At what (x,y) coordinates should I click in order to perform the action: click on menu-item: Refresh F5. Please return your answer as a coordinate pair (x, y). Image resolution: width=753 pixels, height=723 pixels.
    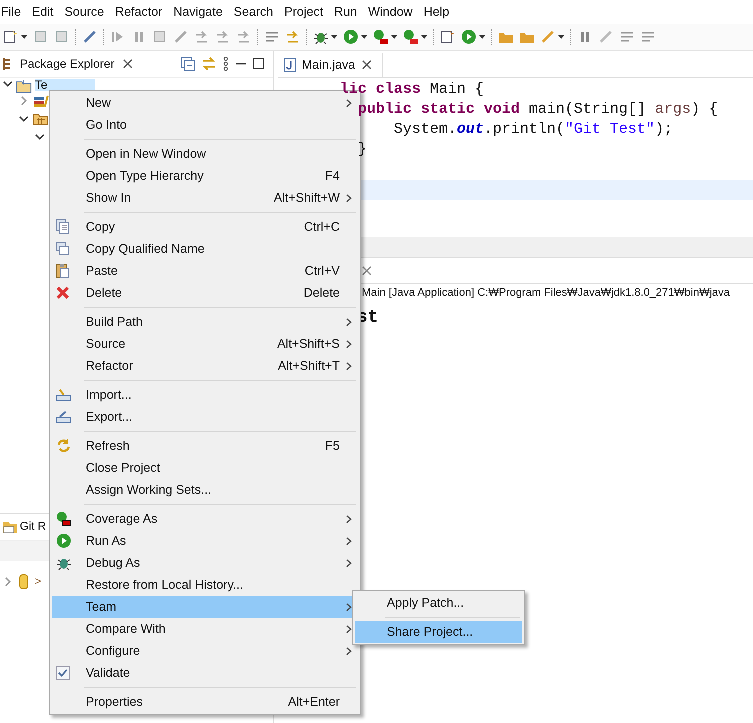
    Looking at the image, I should click on (205, 446).